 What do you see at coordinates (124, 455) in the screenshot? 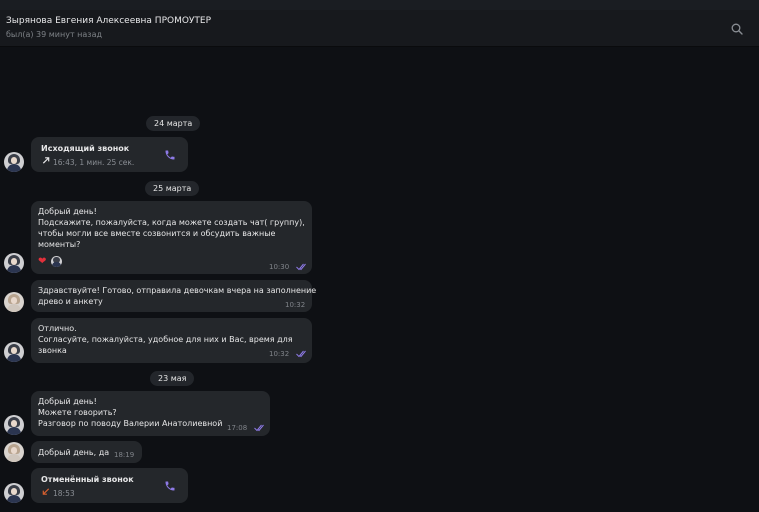
I see `message-time: 18:19` at bounding box center [124, 455].